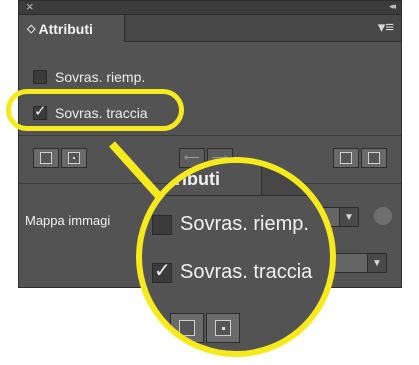 Image resolution: width=419 pixels, height=365 pixels. I want to click on highlight-callout, so click(95, 110).